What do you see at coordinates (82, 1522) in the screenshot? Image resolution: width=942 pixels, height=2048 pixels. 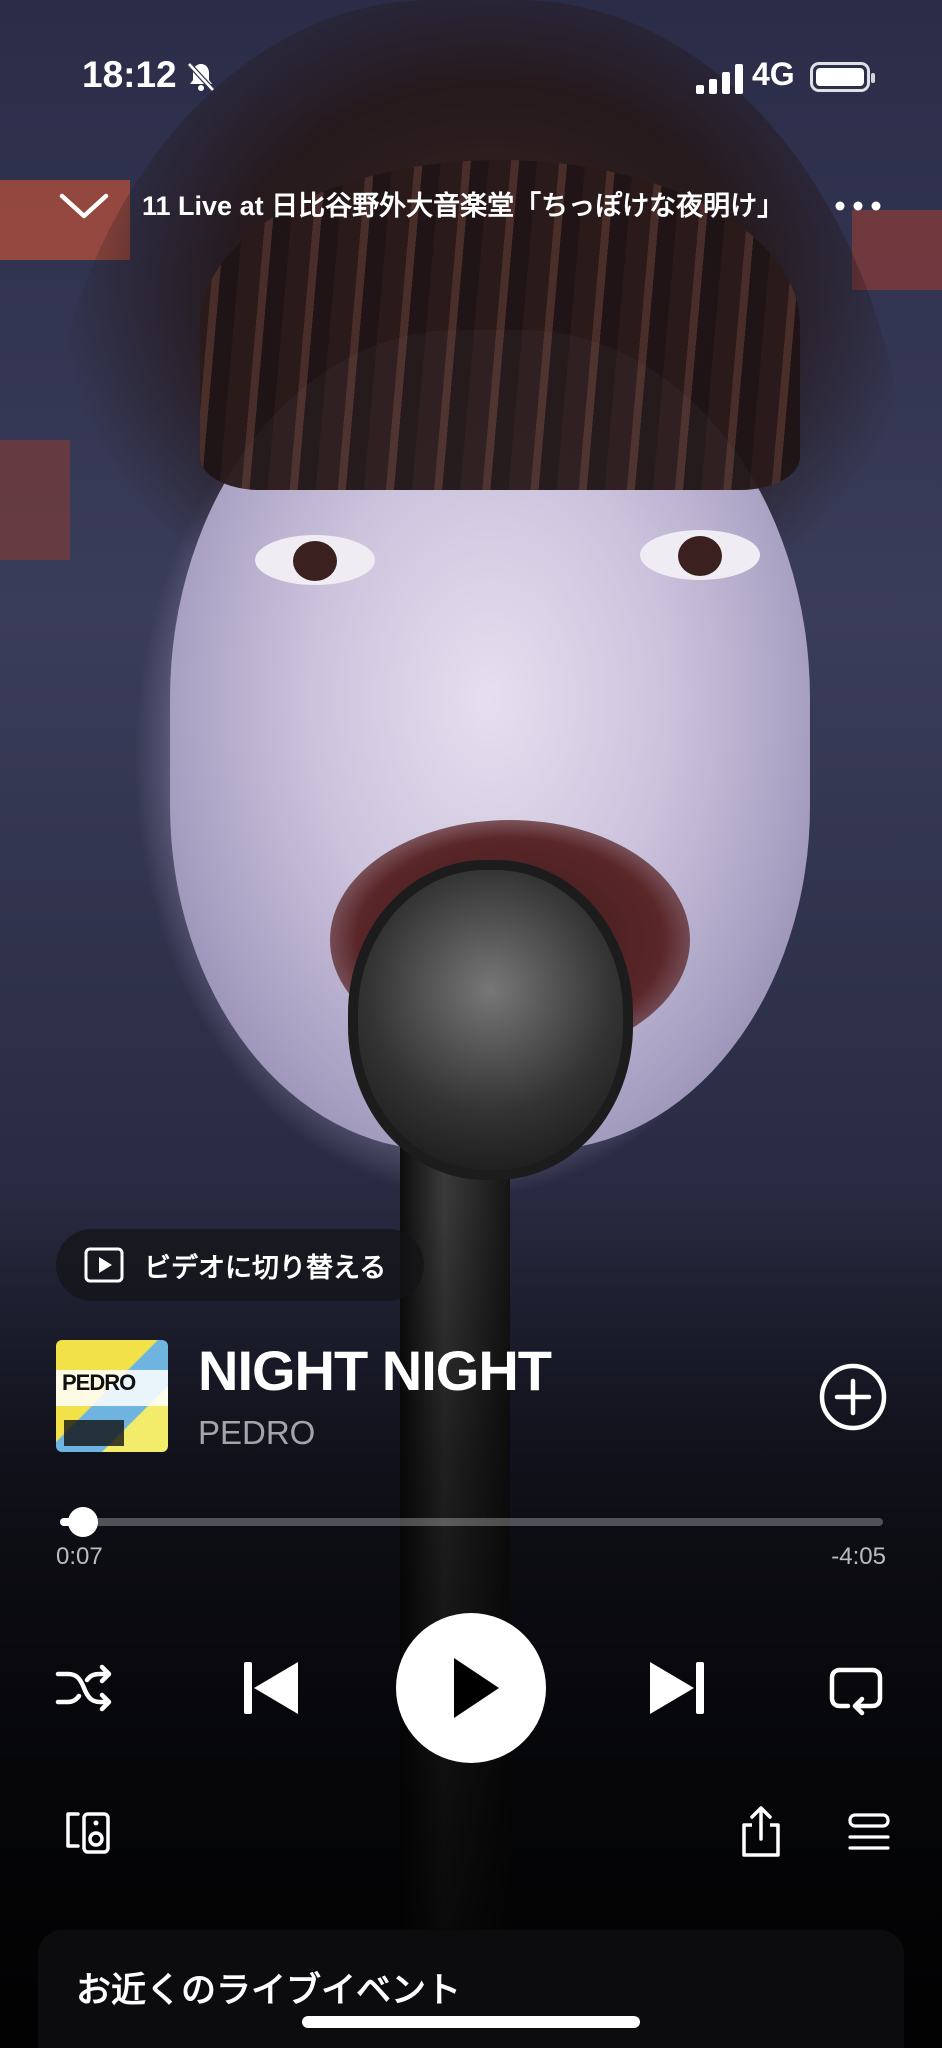 I see `progress-scrubber-handle` at bounding box center [82, 1522].